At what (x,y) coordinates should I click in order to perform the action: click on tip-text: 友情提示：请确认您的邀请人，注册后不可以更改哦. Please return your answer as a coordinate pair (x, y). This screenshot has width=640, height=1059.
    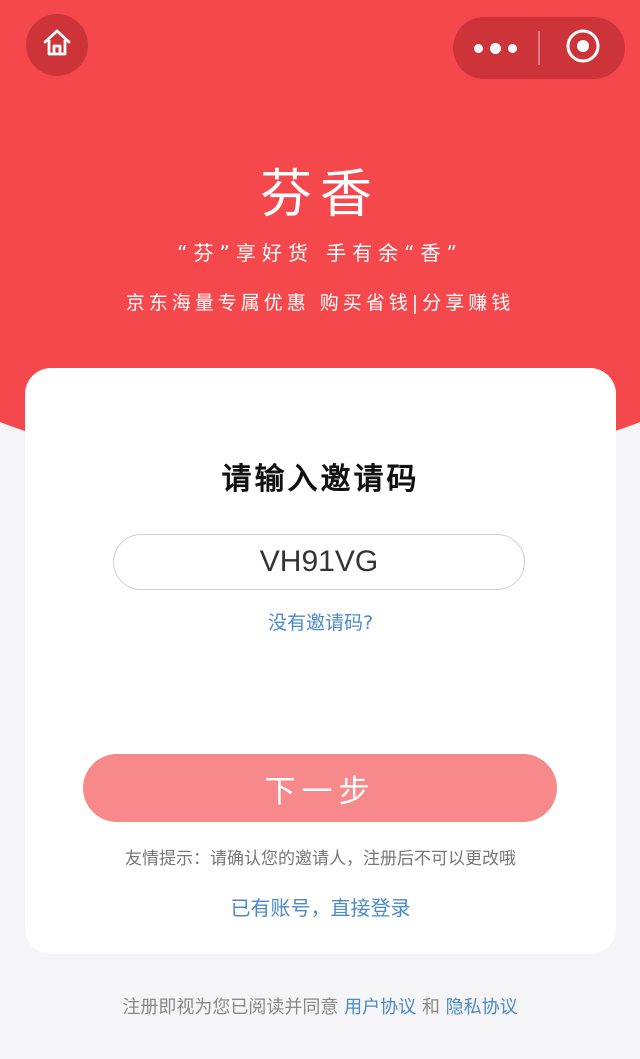
    Looking at the image, I should click on (320, 859).